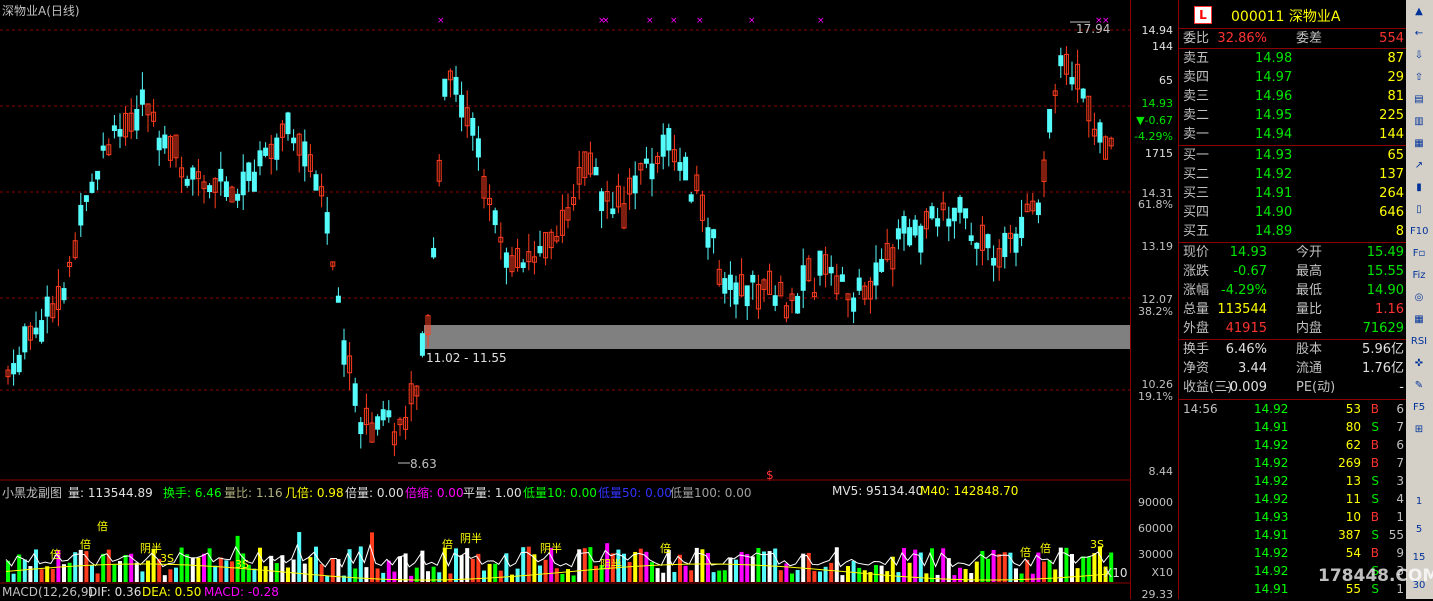  Describe the element at coordinates (1293, 481) in the screenshot. I see `tick-row: 14.92 13 S 3` at that location.